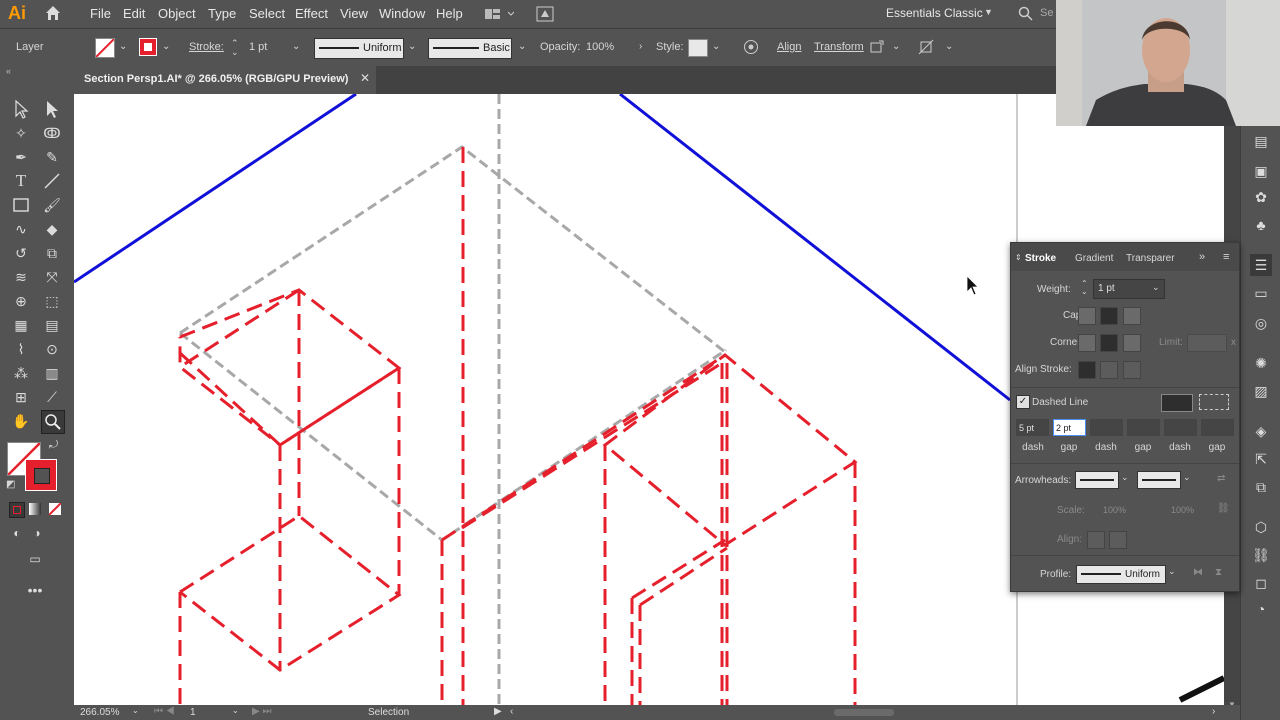  Describe the element at coordinates (1109, 316) in the screenshot. I see `round-cap-icon` at that location.